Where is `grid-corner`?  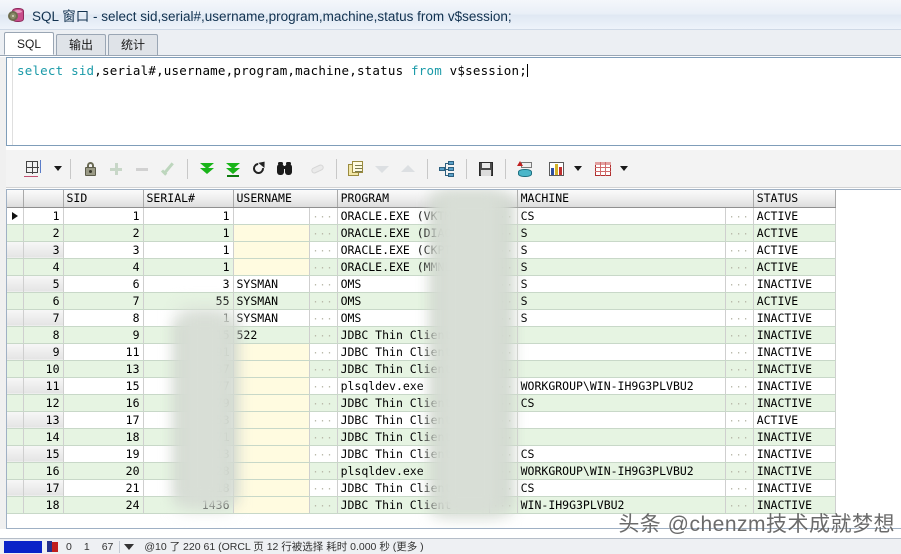 grid-corner is located at coordinates (15, 199).